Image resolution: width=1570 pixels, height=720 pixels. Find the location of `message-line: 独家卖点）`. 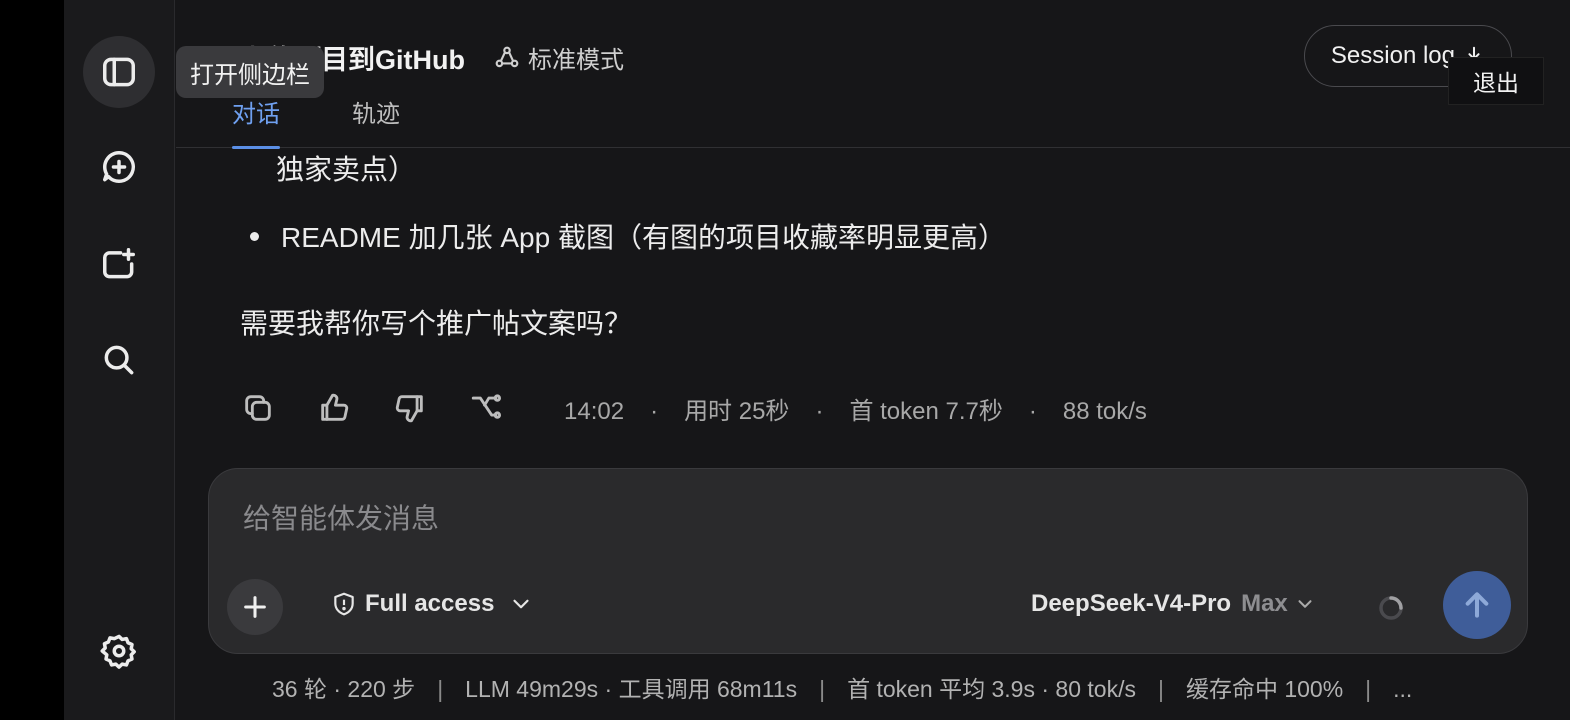

message-line: 独家卖点） is located at coordinates (346, 169).